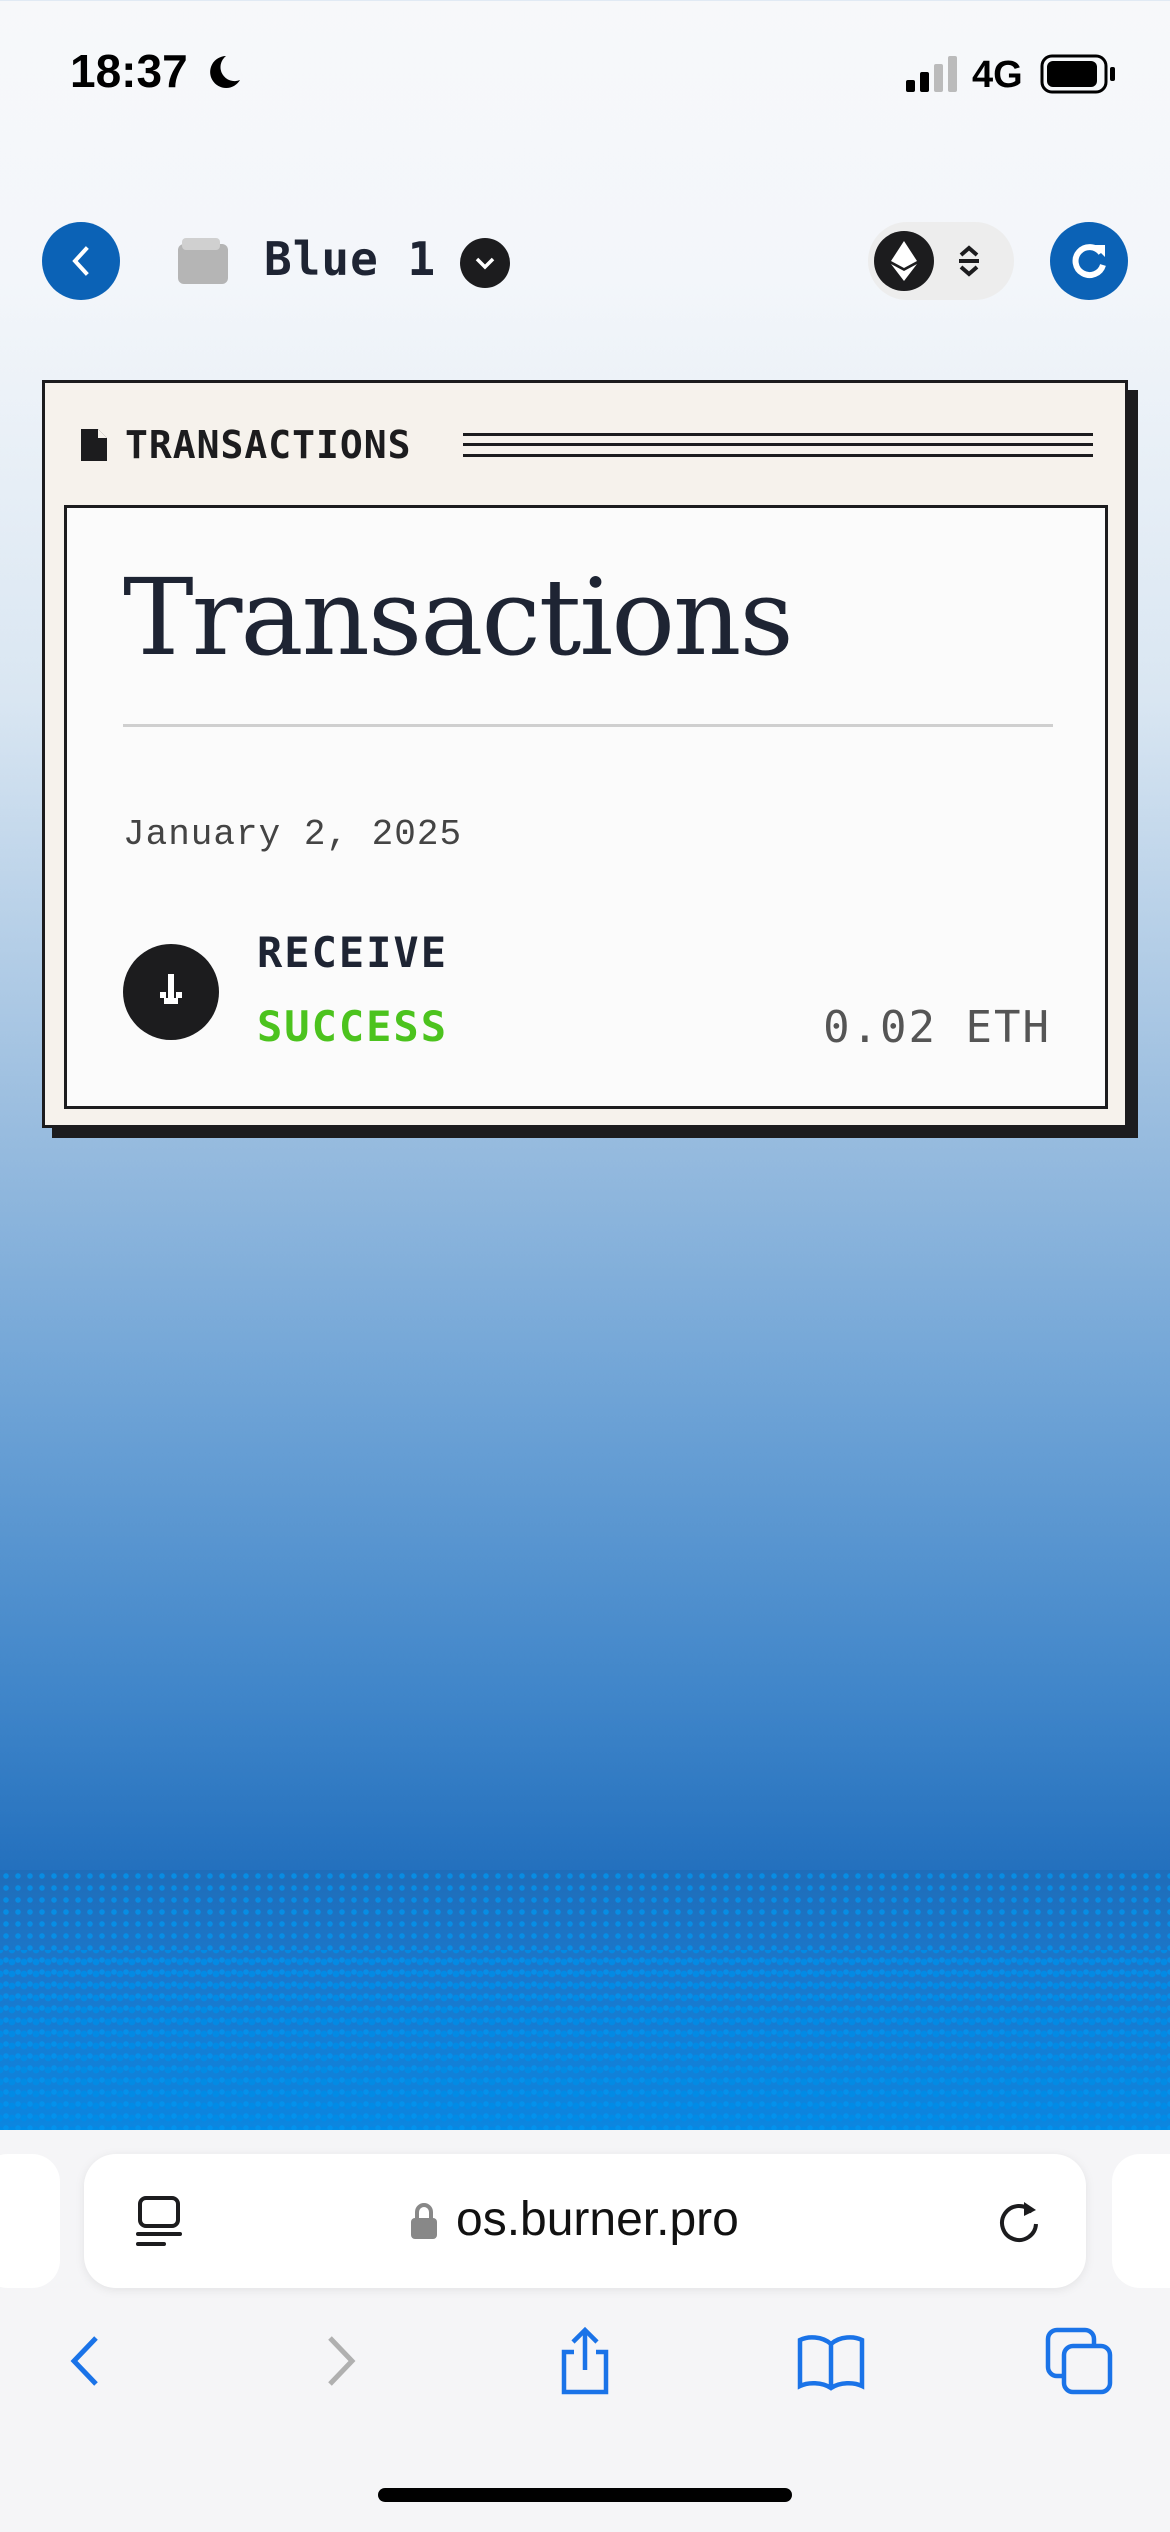  I want to click on status-bar: 18:37 4G, so click(585, 75).